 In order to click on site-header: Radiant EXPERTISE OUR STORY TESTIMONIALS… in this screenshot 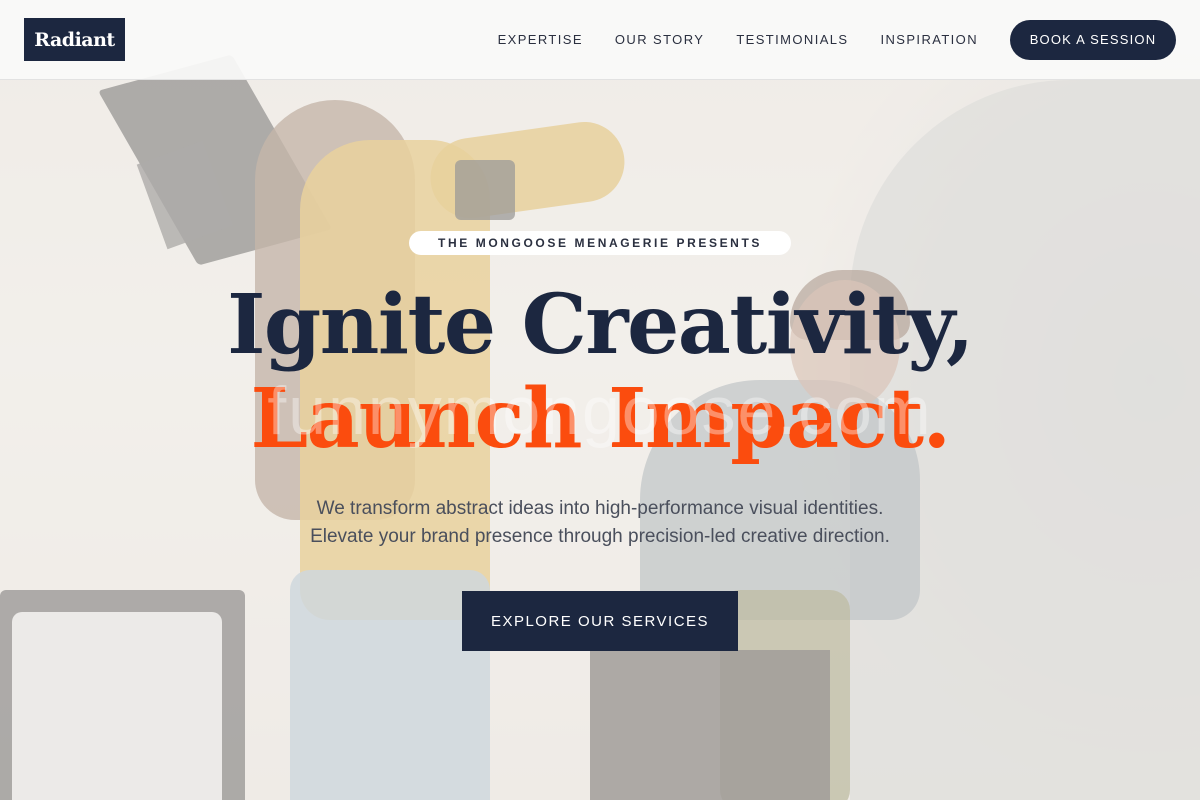, I will do `click(600, 40)`.